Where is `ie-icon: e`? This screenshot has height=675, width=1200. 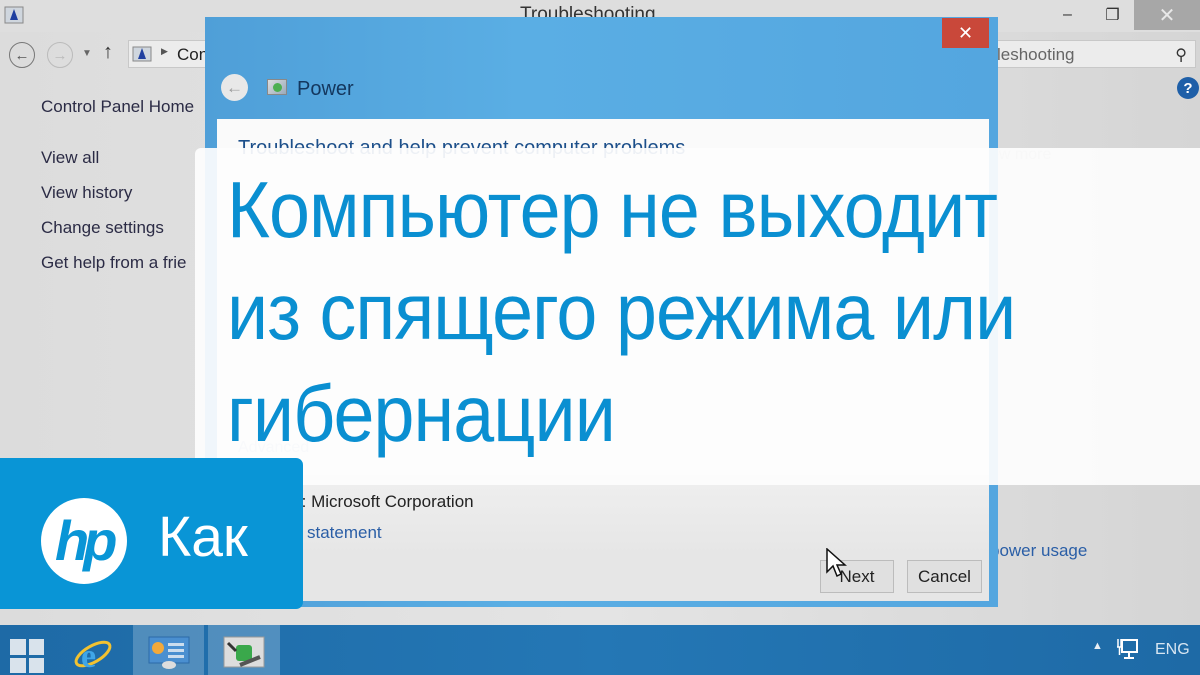
ie-icon: e is located at coordinates (93, 653).